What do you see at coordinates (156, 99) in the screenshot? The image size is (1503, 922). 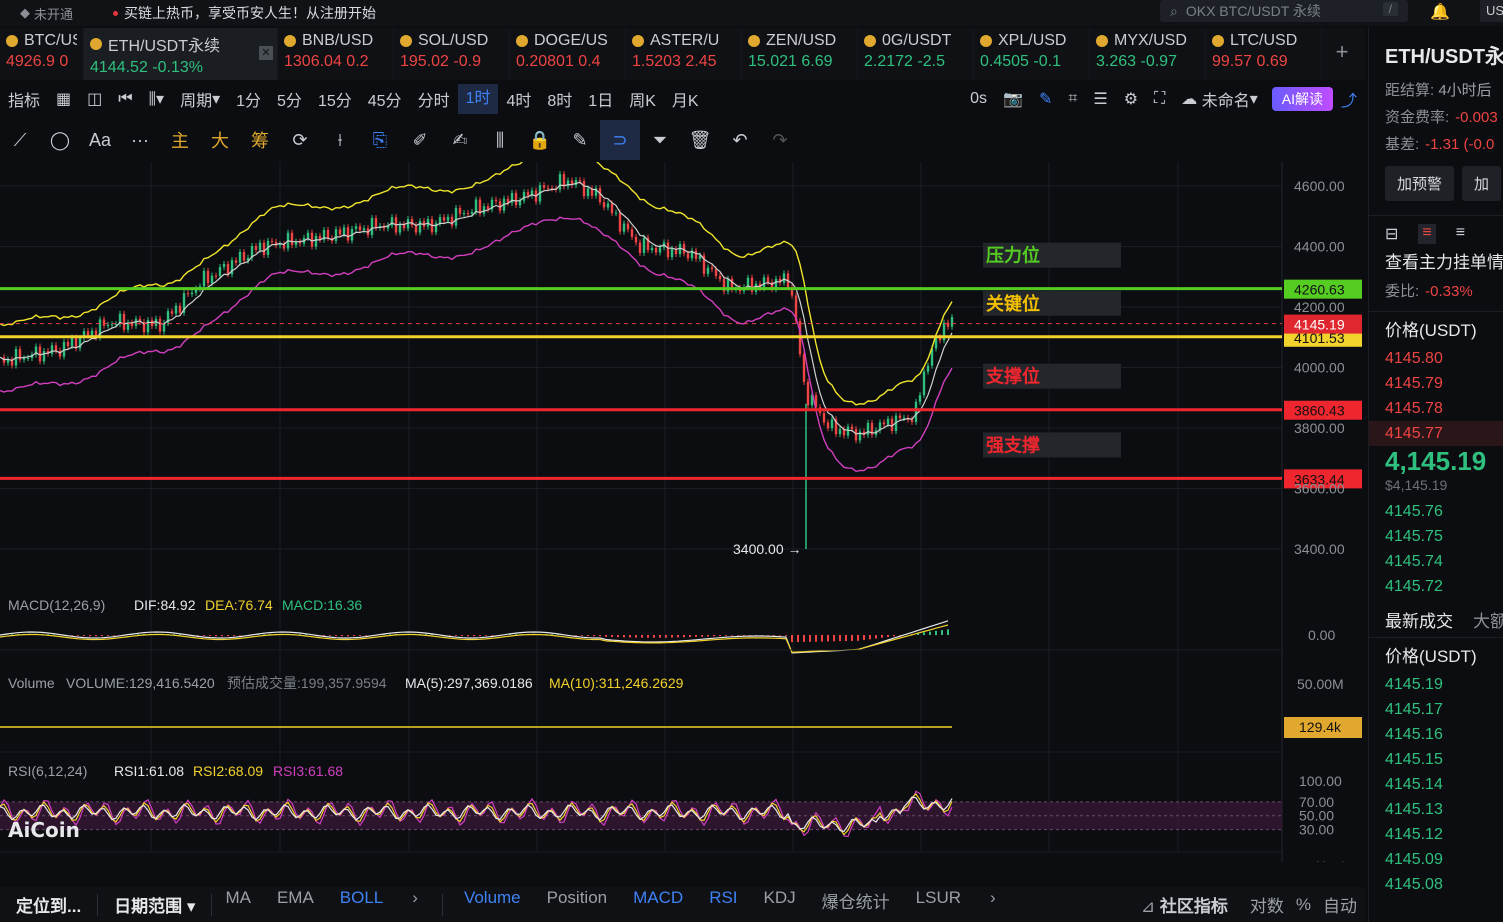 I see `chart-type-icon: ⫼▾` at bounding box center [156, 99].